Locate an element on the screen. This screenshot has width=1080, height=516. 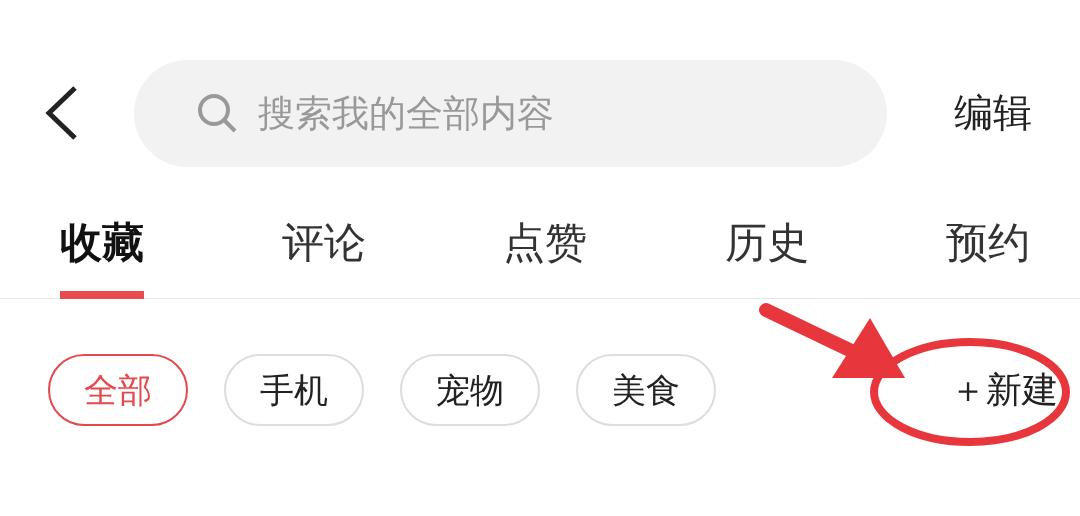
edit-button: 编辑 is located at coordinates (993, 113).